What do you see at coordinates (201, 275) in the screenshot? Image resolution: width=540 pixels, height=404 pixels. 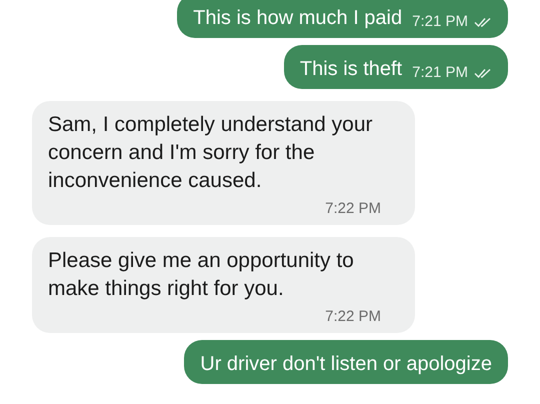 I see `message-text: Please give me an opportunity to make things right for you.` at bounding box center [201, 275].